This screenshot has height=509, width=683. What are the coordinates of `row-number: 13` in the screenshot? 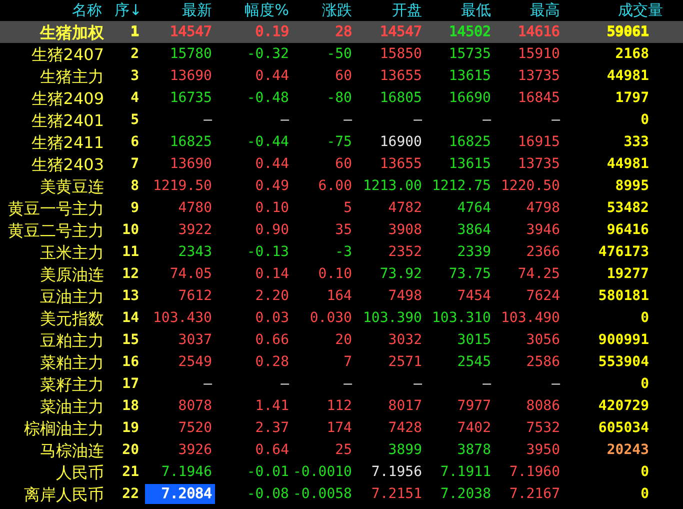 It's located at (130, 296).